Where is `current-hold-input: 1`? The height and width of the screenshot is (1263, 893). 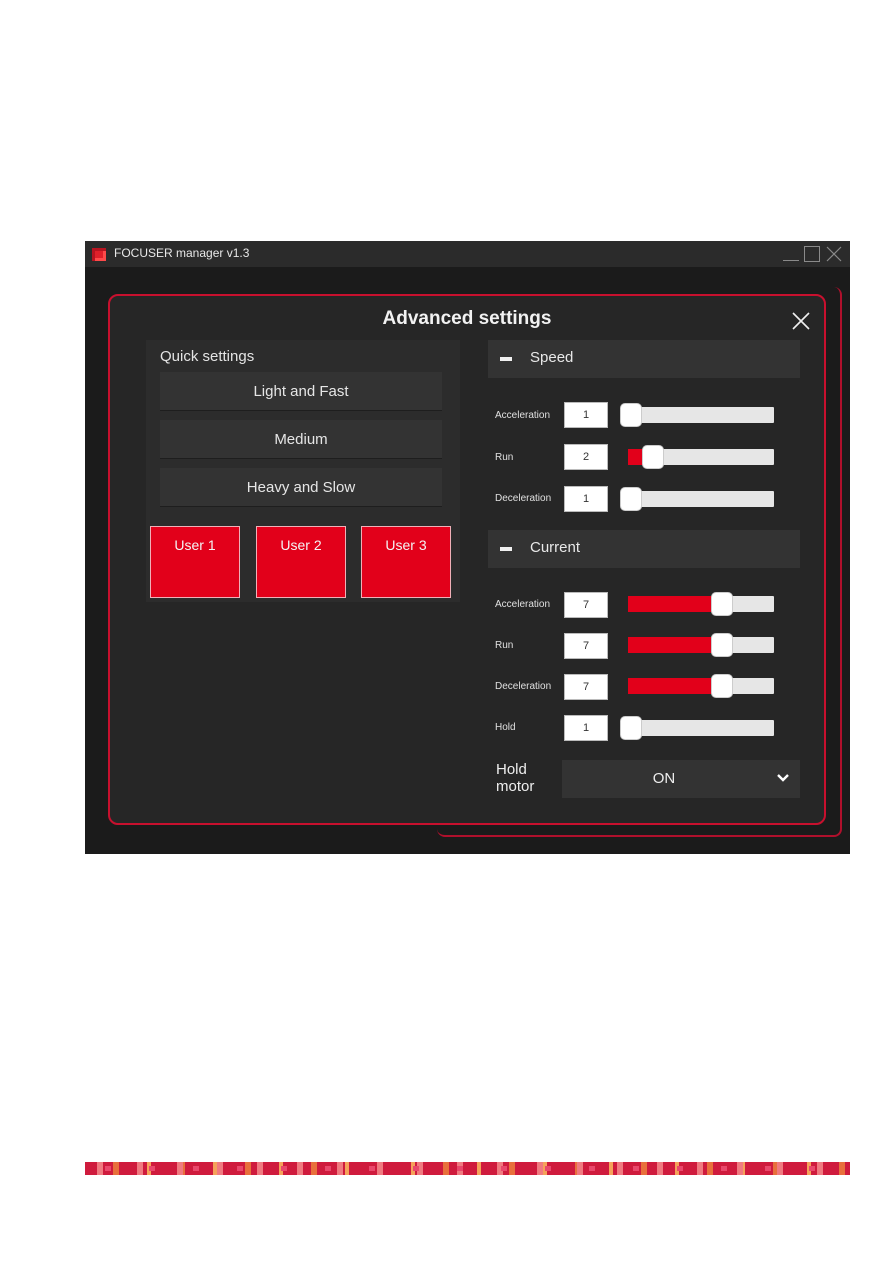 current-hold-input: 1 is located at coordinates (586, 728).